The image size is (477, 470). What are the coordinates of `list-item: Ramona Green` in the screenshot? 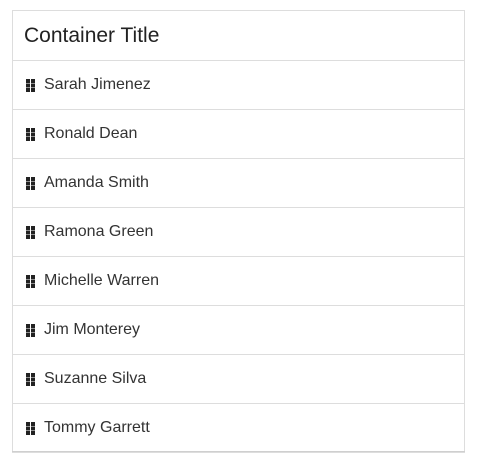 It's located at (238, 232).